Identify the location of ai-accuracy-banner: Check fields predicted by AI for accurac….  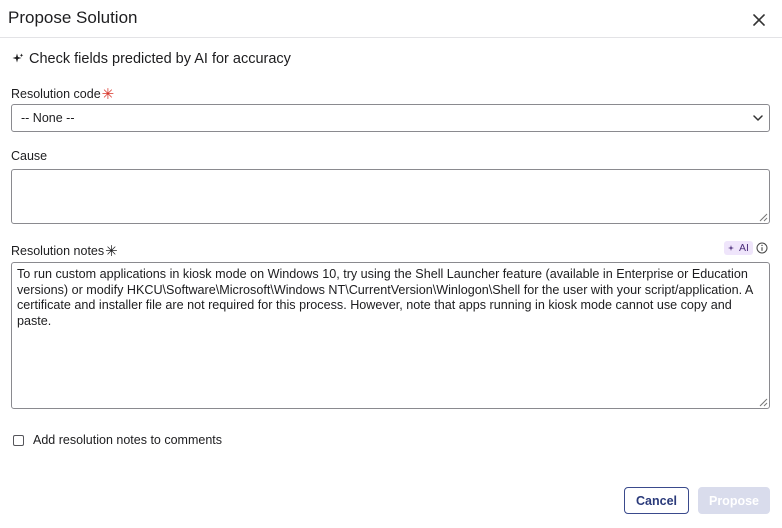
(151, 59).